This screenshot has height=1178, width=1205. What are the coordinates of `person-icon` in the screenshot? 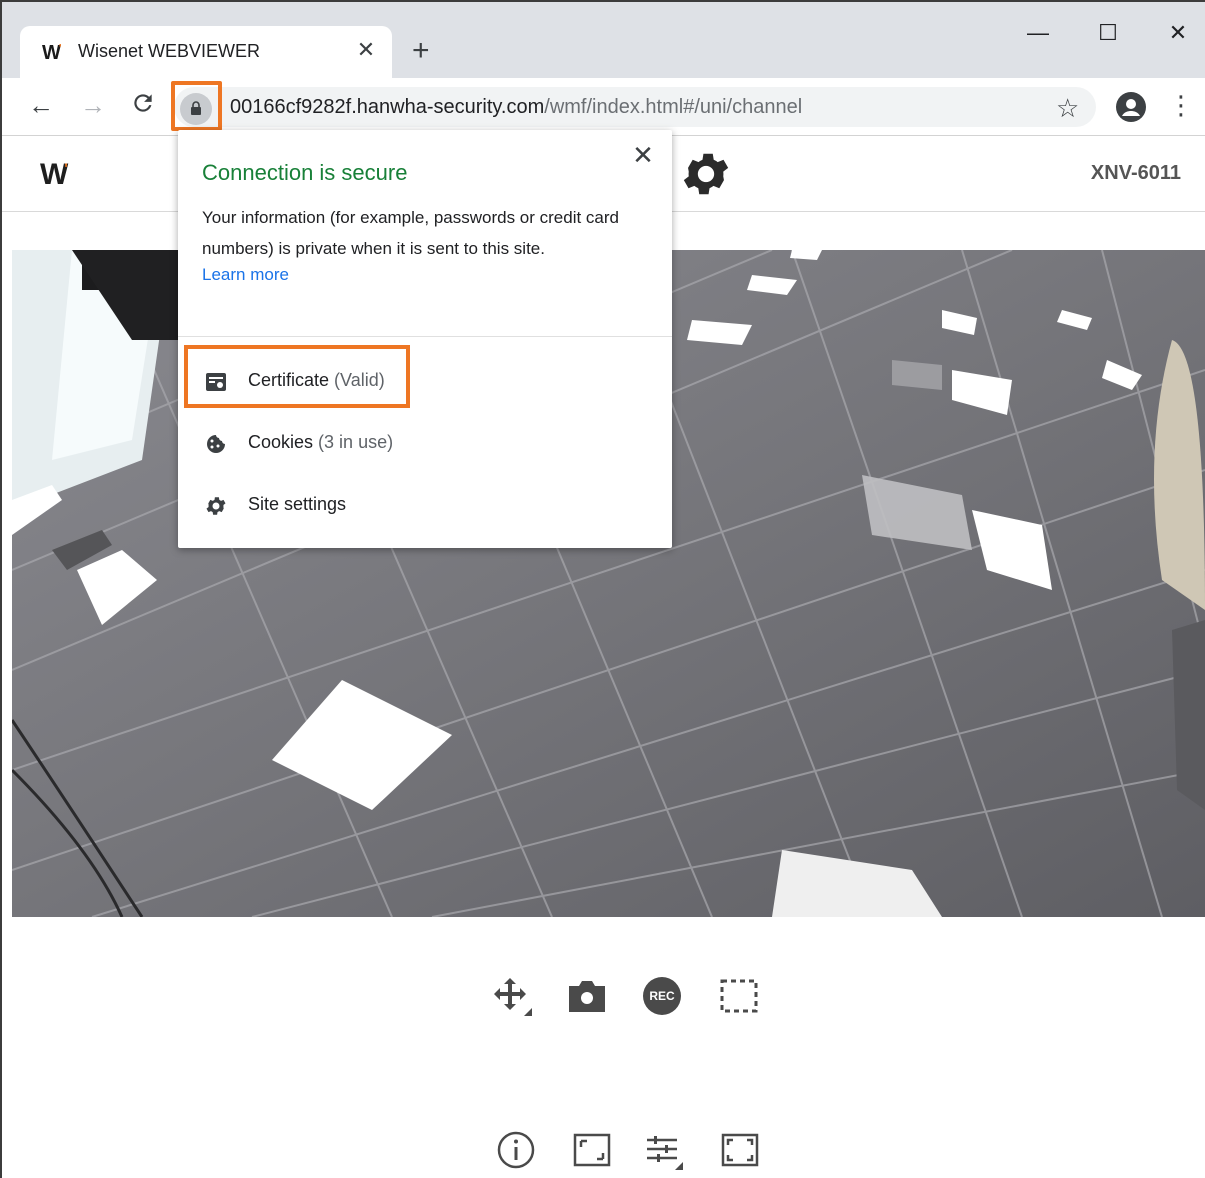 It's located at (1131, 107).